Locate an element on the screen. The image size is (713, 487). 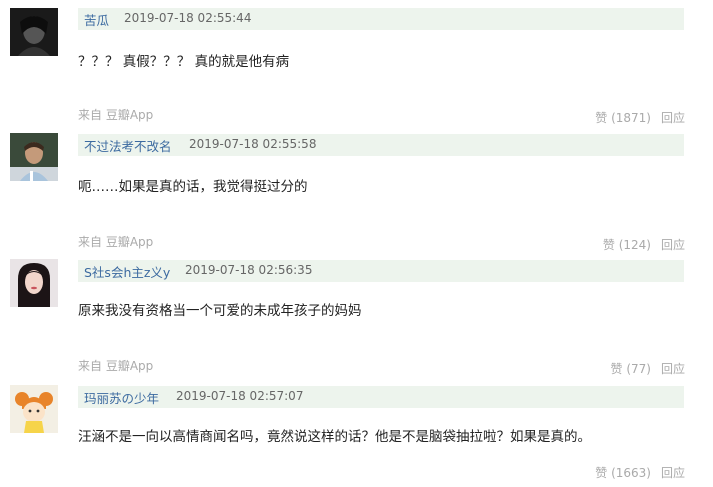
comment-actions: 赞 (1871) 回应 is located at coordinates (640, 117).